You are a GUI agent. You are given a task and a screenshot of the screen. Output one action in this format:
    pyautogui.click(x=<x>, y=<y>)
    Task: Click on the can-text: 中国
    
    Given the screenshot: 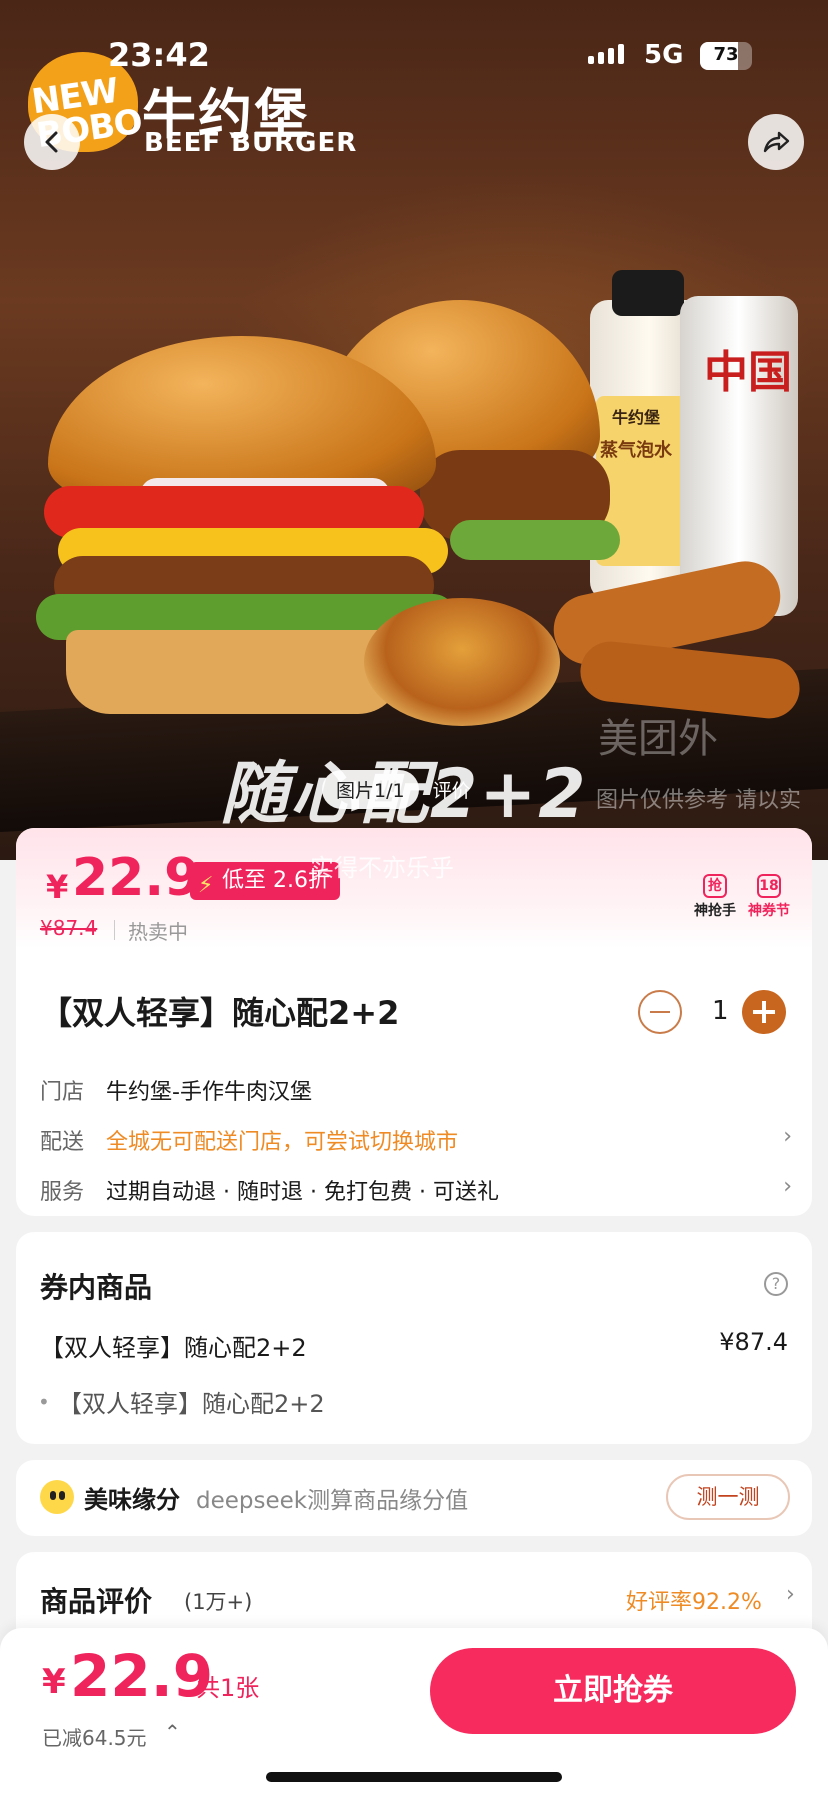 What is the action you would take?
    pyautogui.click(x=748, y=372)
    